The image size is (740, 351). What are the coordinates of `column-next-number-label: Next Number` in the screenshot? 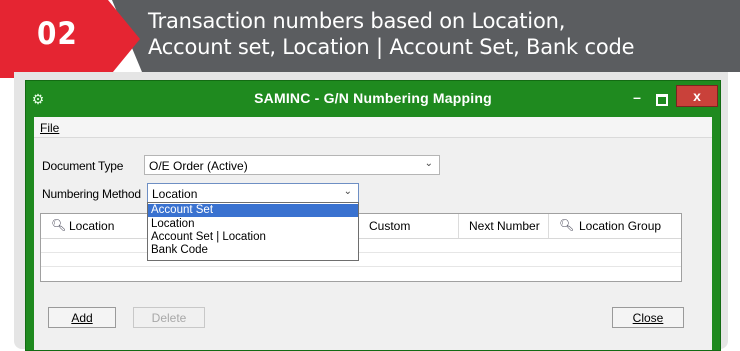 It's located at (504, 226).